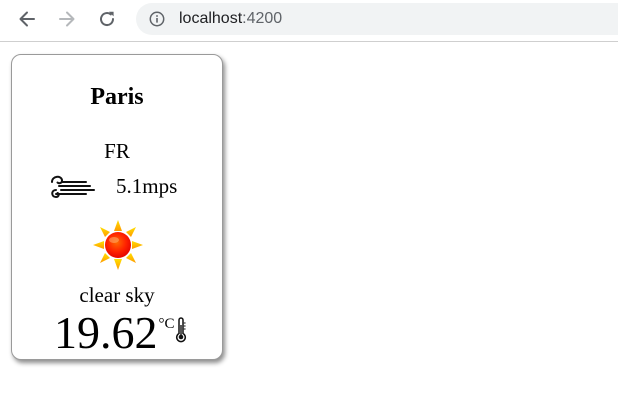 The height and width of the screenshot is (404, 618). What do you see at coordinates (118, 245) in the screenshot?
I see `sun-icon` at bounding box center [118, 245].